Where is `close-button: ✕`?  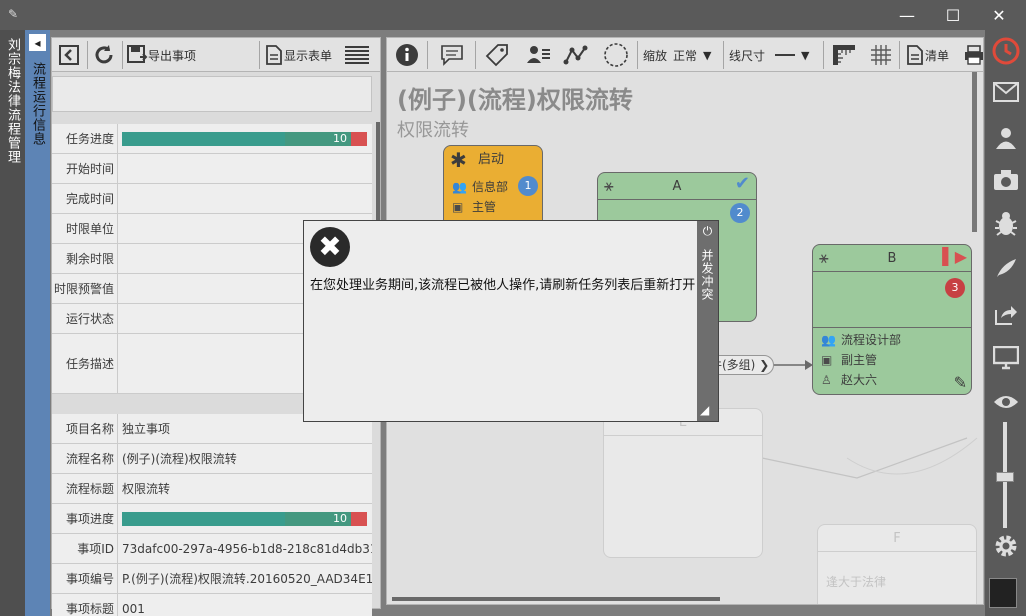
close-button: ✕ is located at coordinates (999, 15).